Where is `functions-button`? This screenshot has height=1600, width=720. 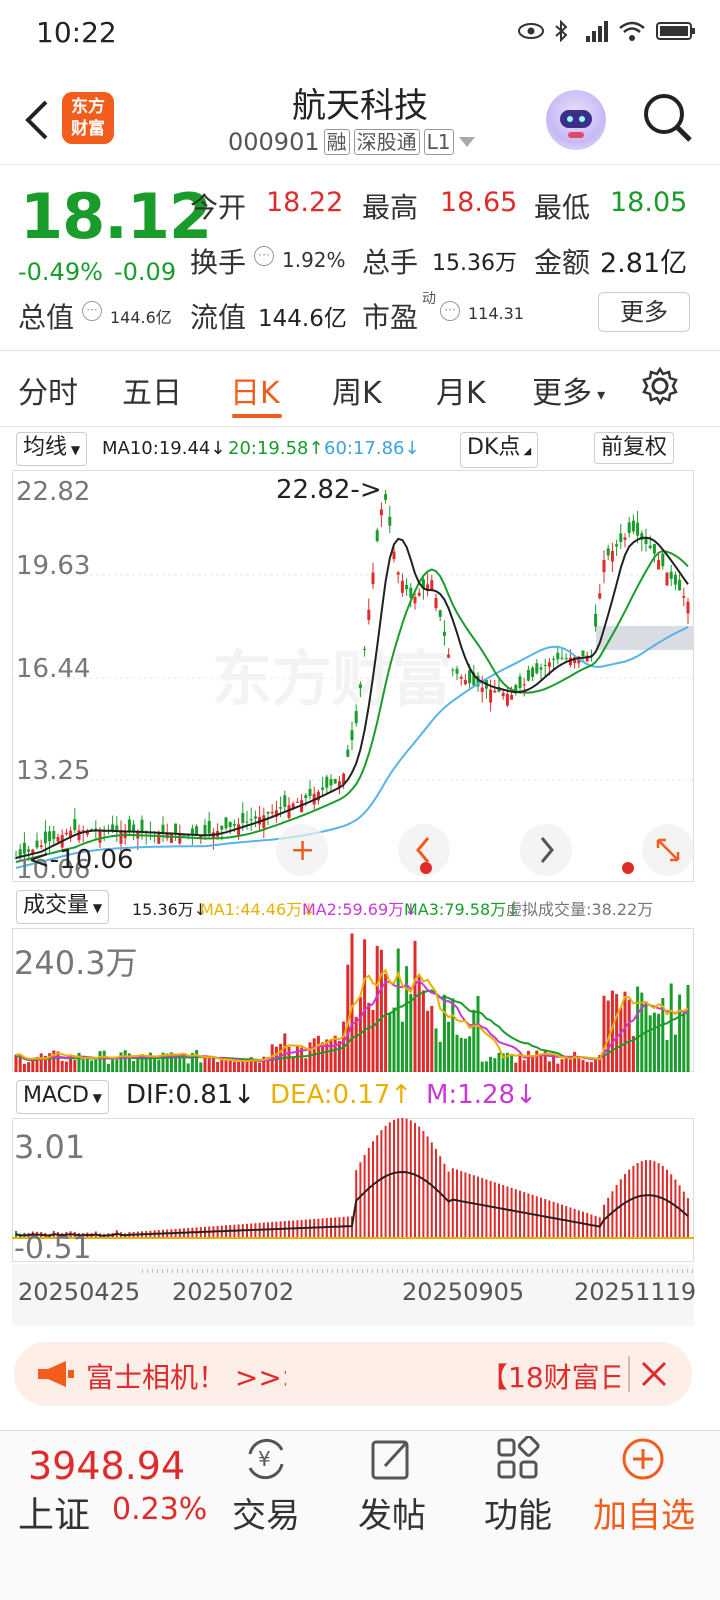 functions-button is located at coordinates (518, 1460).